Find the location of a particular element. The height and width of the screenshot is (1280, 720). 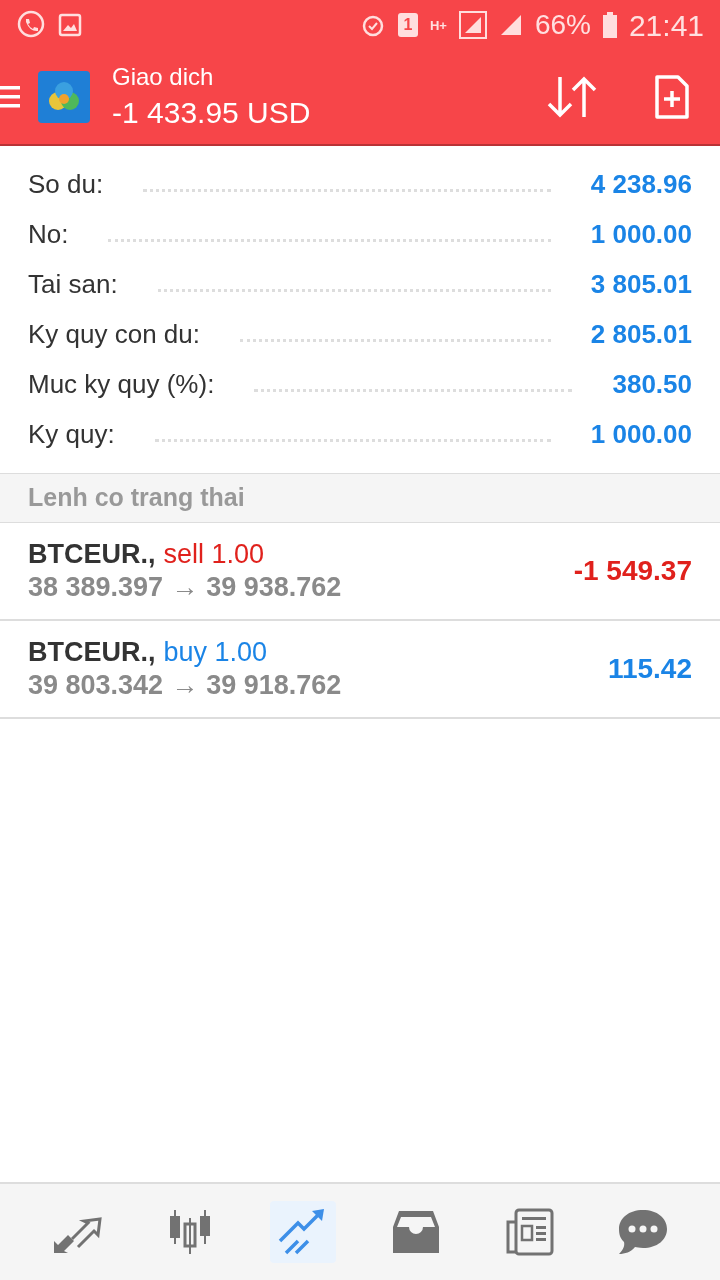

network-type: H+ is located at coordinates (438, 25).